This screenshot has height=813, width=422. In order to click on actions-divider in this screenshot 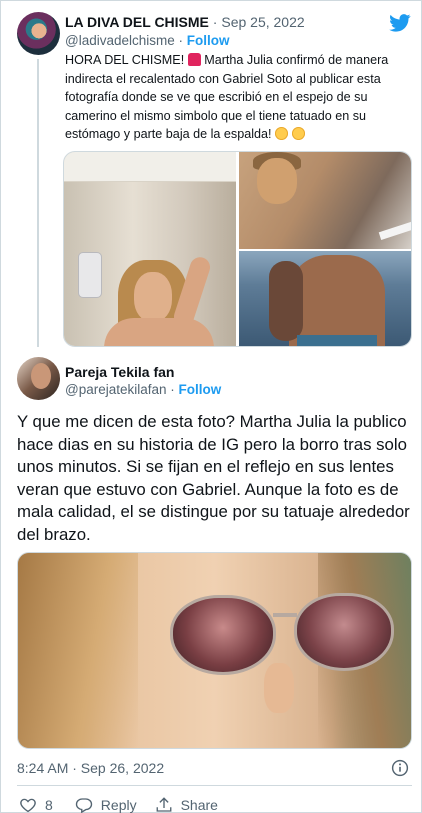, I will do `click(214, 785)`.